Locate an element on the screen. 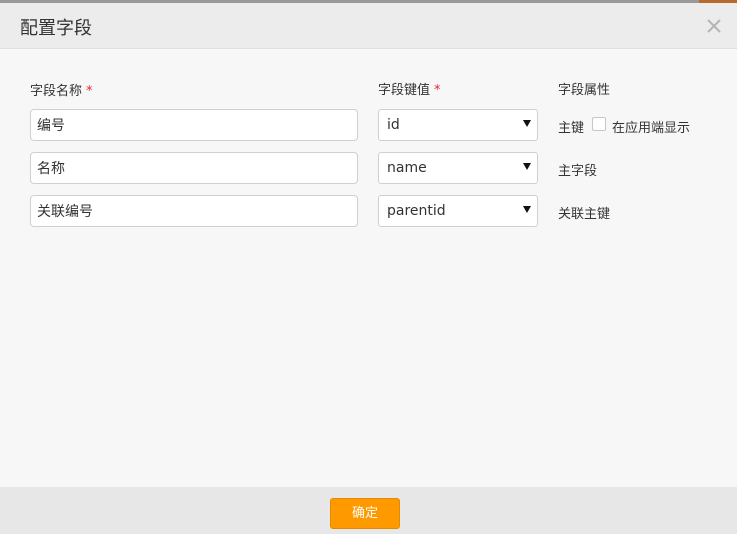 This screenshot has width=737, height=534. field-attr-text: 关联主键 is located at coordinates (584, 214).